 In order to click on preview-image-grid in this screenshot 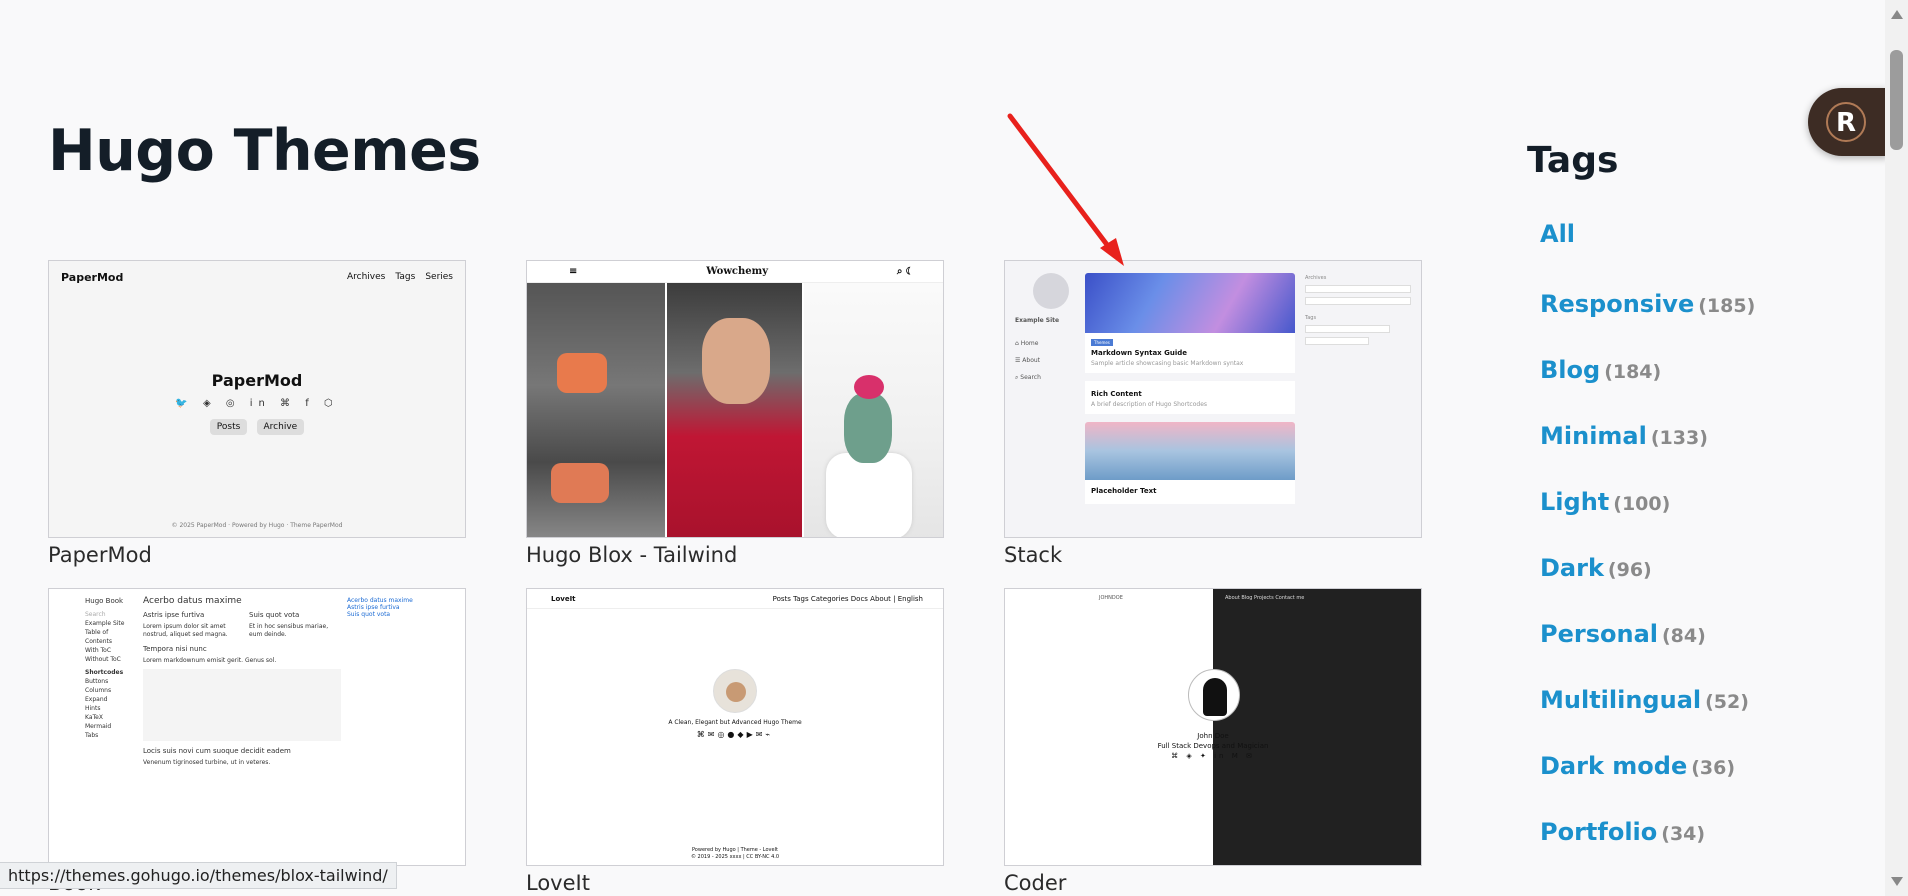, I will do `click(735, 410)`.